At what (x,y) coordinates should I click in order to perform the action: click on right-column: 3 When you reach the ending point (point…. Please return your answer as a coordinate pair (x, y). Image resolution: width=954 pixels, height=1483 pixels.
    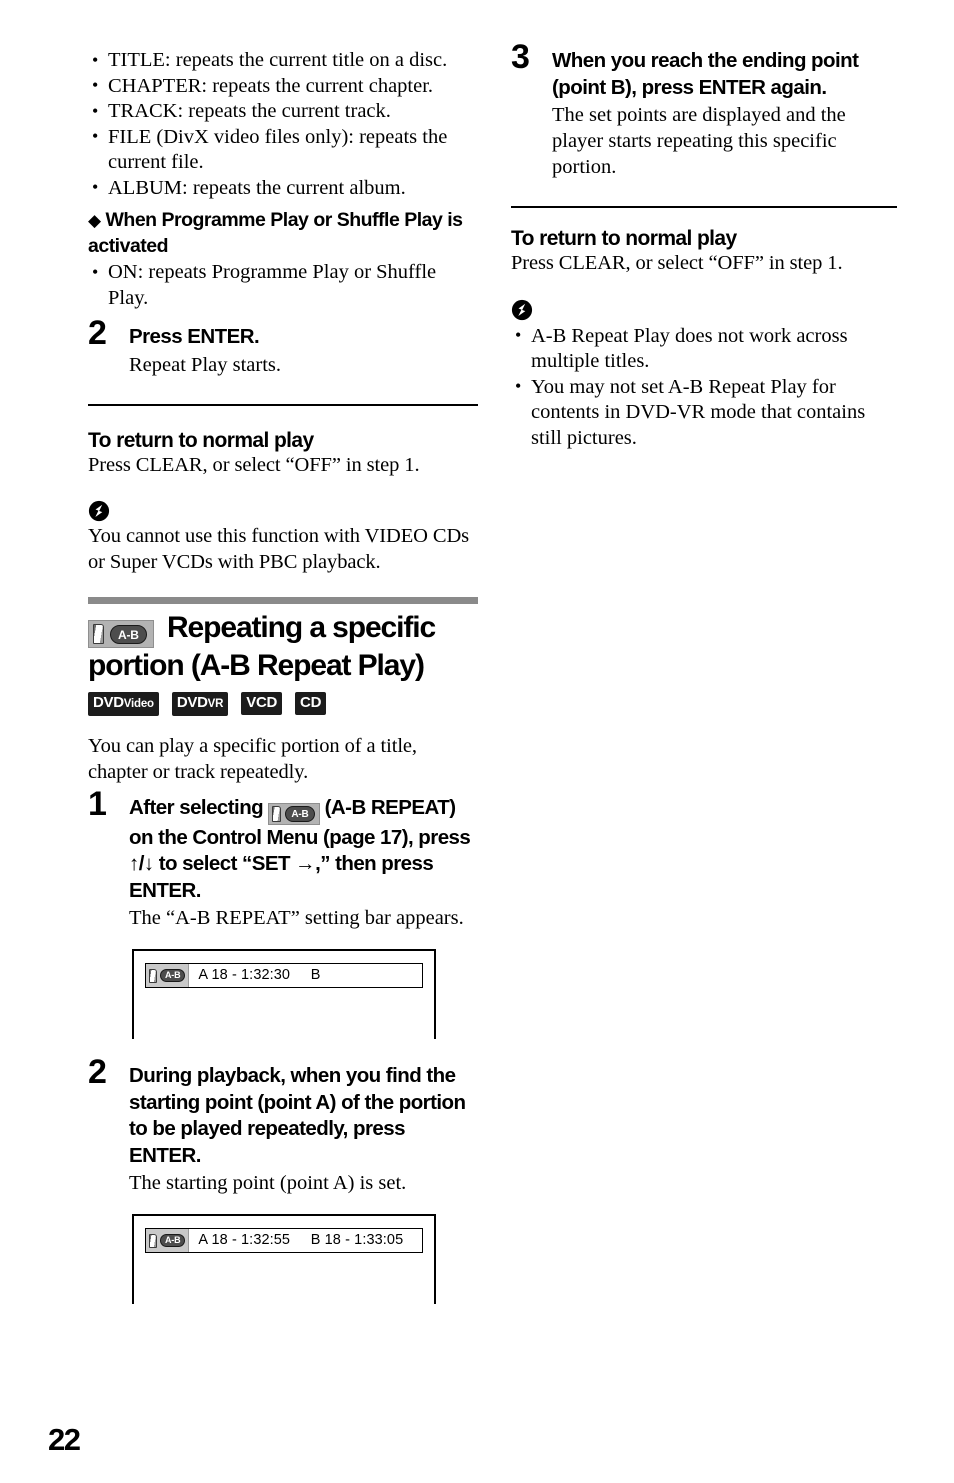
    Looking at the image, I should click on (705, 246).